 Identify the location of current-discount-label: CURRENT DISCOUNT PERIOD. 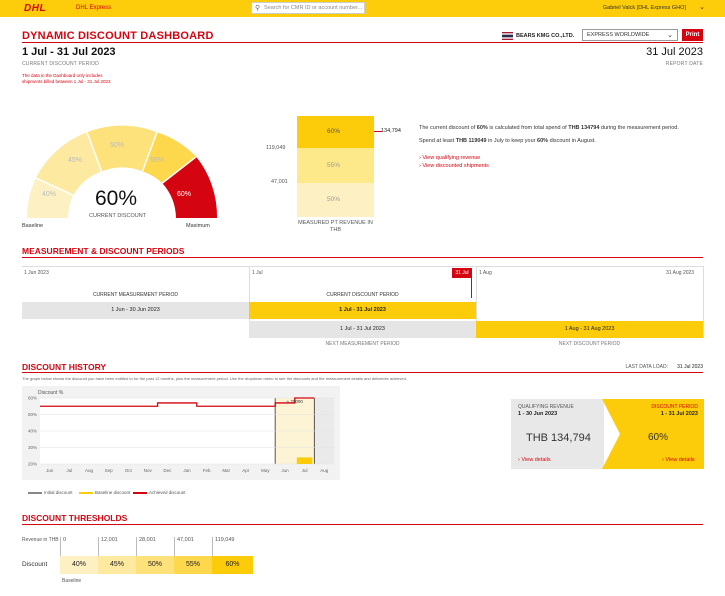
(362, 295).